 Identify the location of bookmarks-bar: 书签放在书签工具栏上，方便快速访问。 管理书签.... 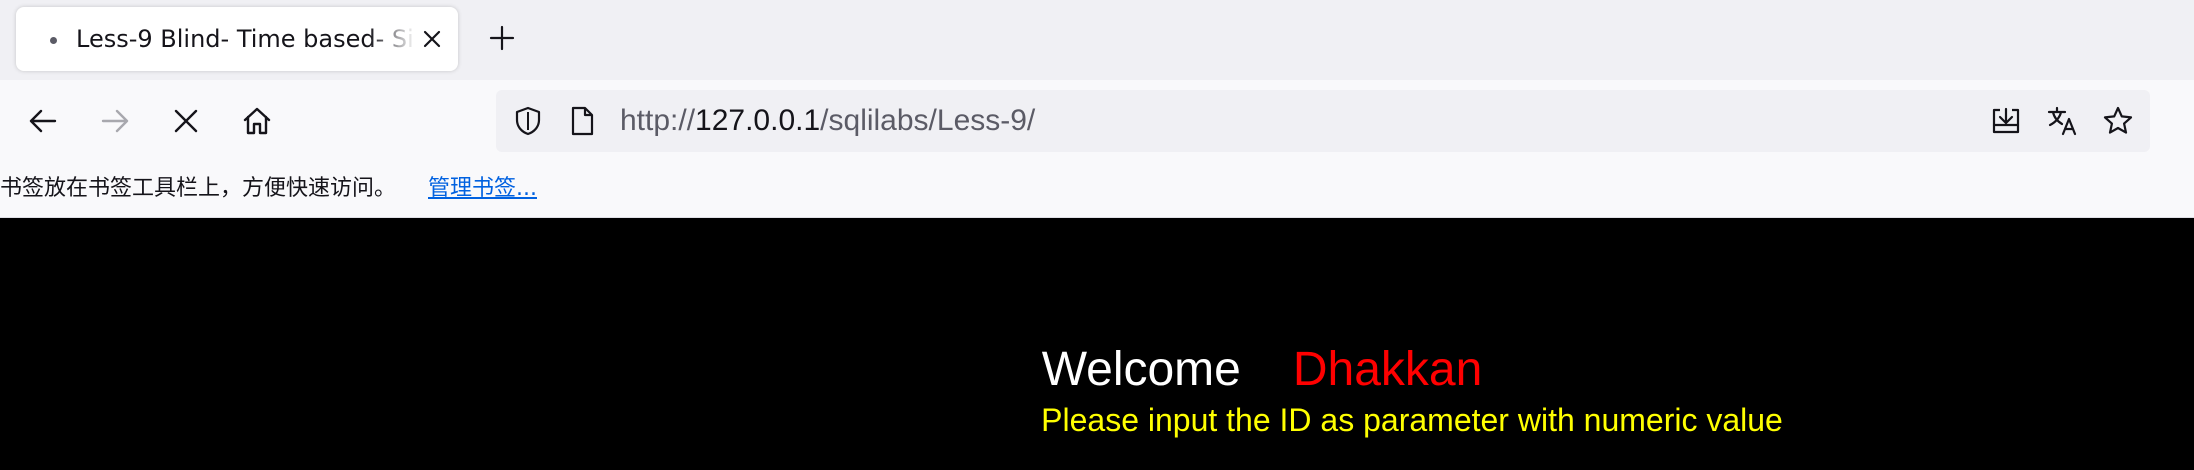
(1097, 190).